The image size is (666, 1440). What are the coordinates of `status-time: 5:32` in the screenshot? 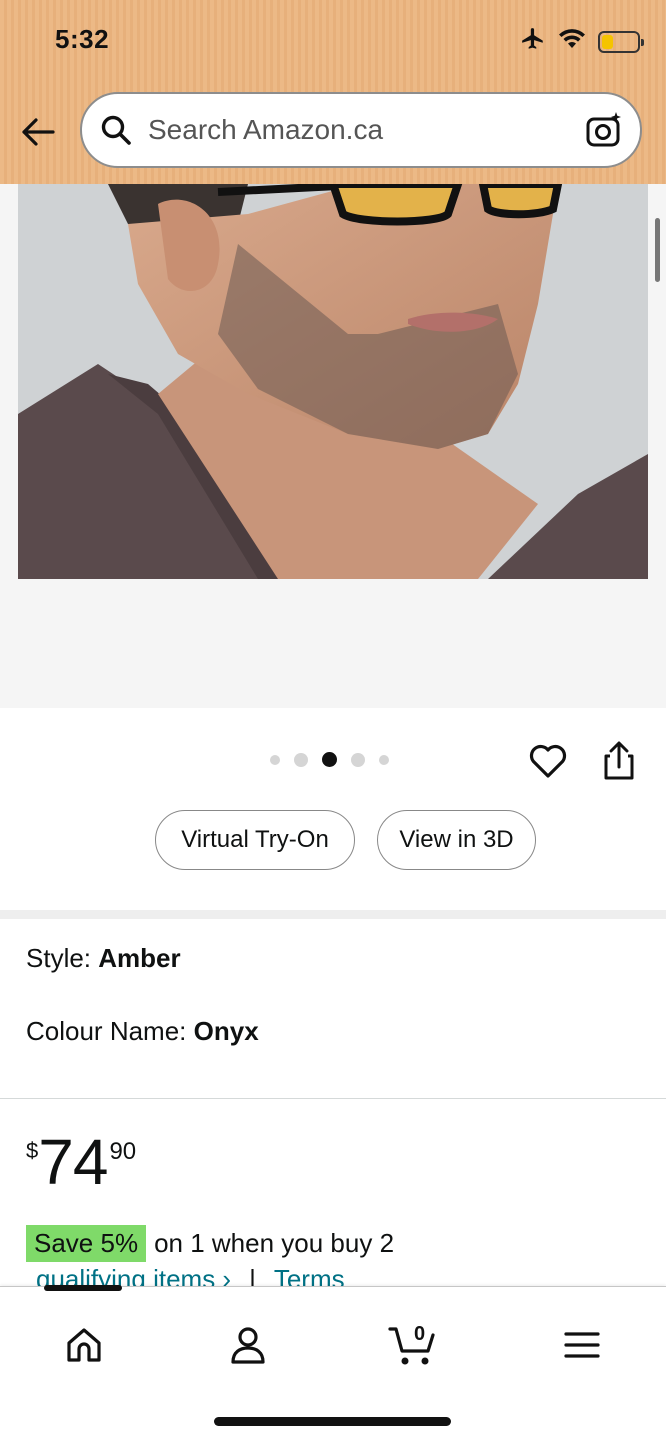 It's located at (82, 39).